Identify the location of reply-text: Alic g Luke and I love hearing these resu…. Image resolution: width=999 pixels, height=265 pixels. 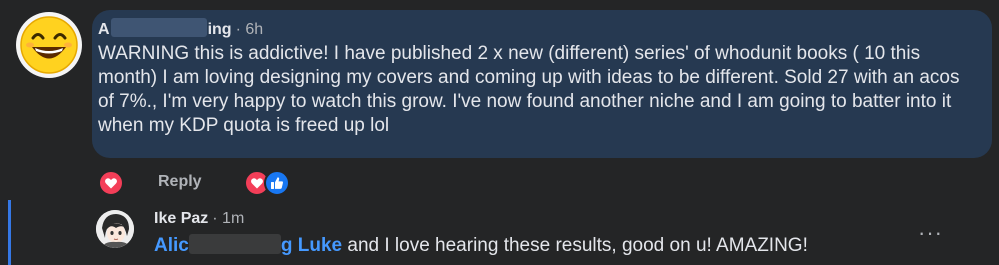
(481, 245).